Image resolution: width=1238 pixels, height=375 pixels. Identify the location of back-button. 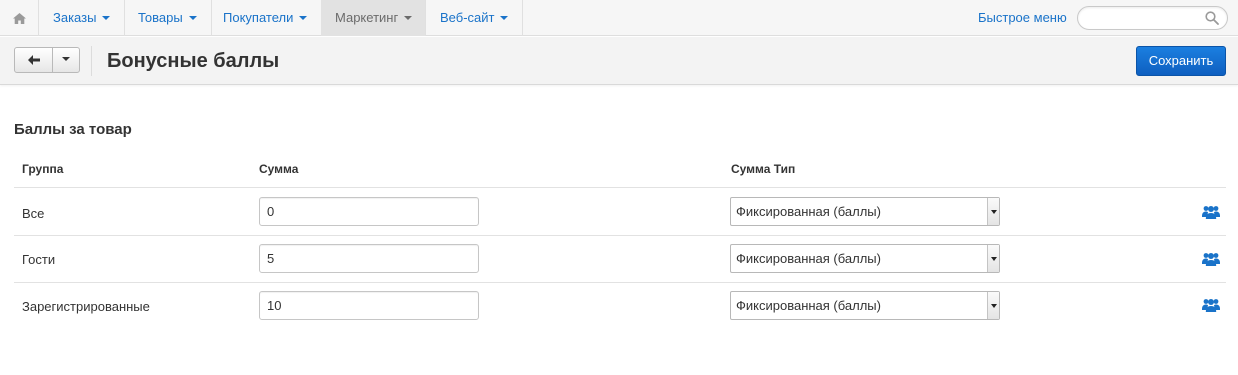
(34, 60).